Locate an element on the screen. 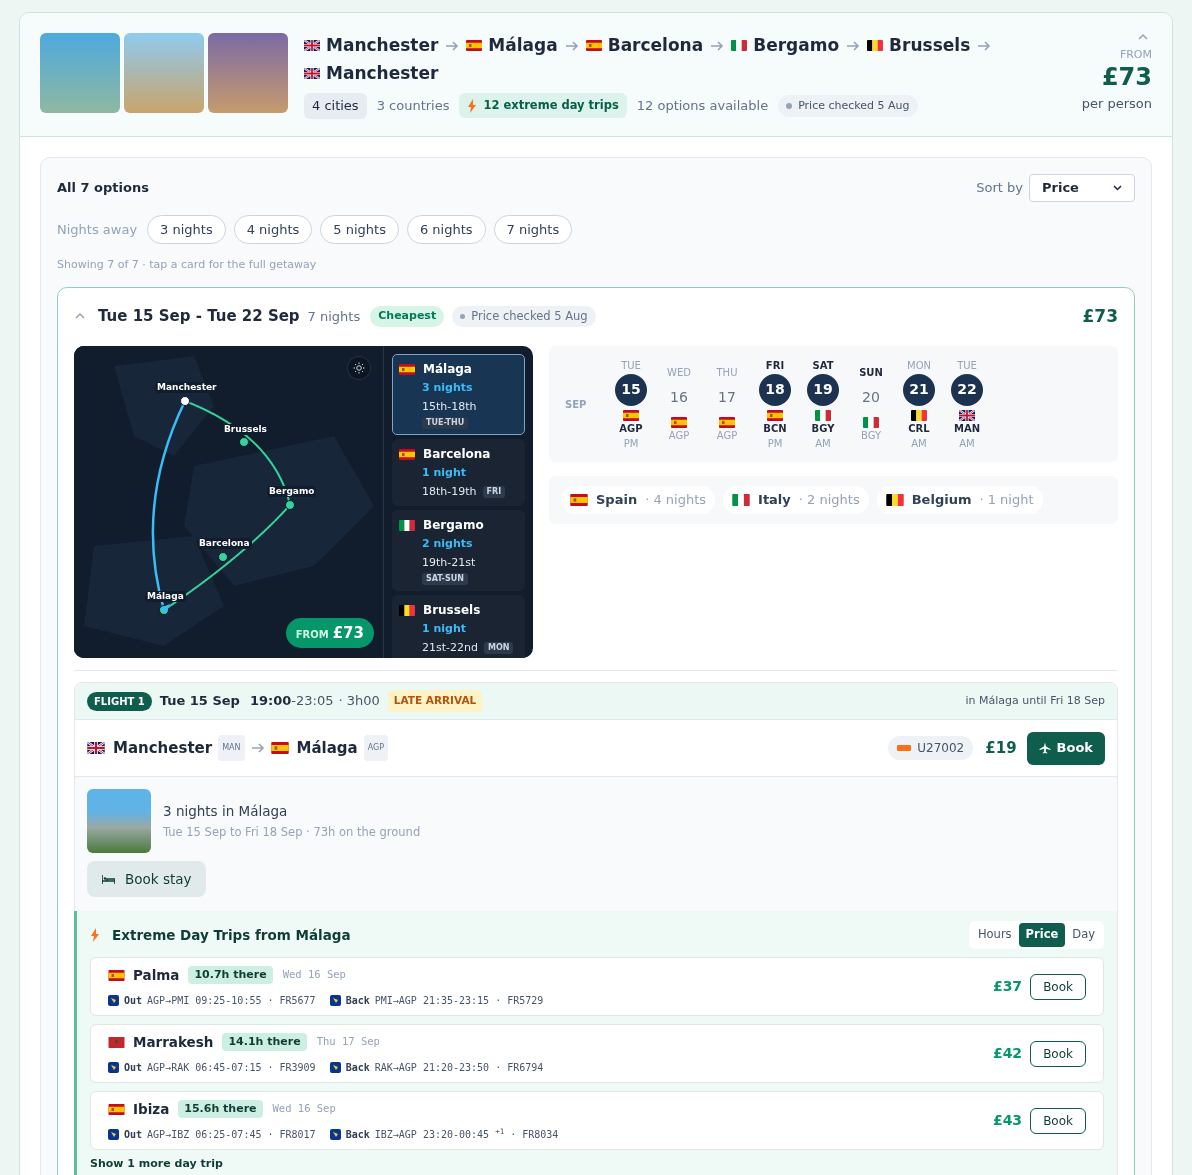  trip-city: Ibiza is located at coordinates (151, 1109).